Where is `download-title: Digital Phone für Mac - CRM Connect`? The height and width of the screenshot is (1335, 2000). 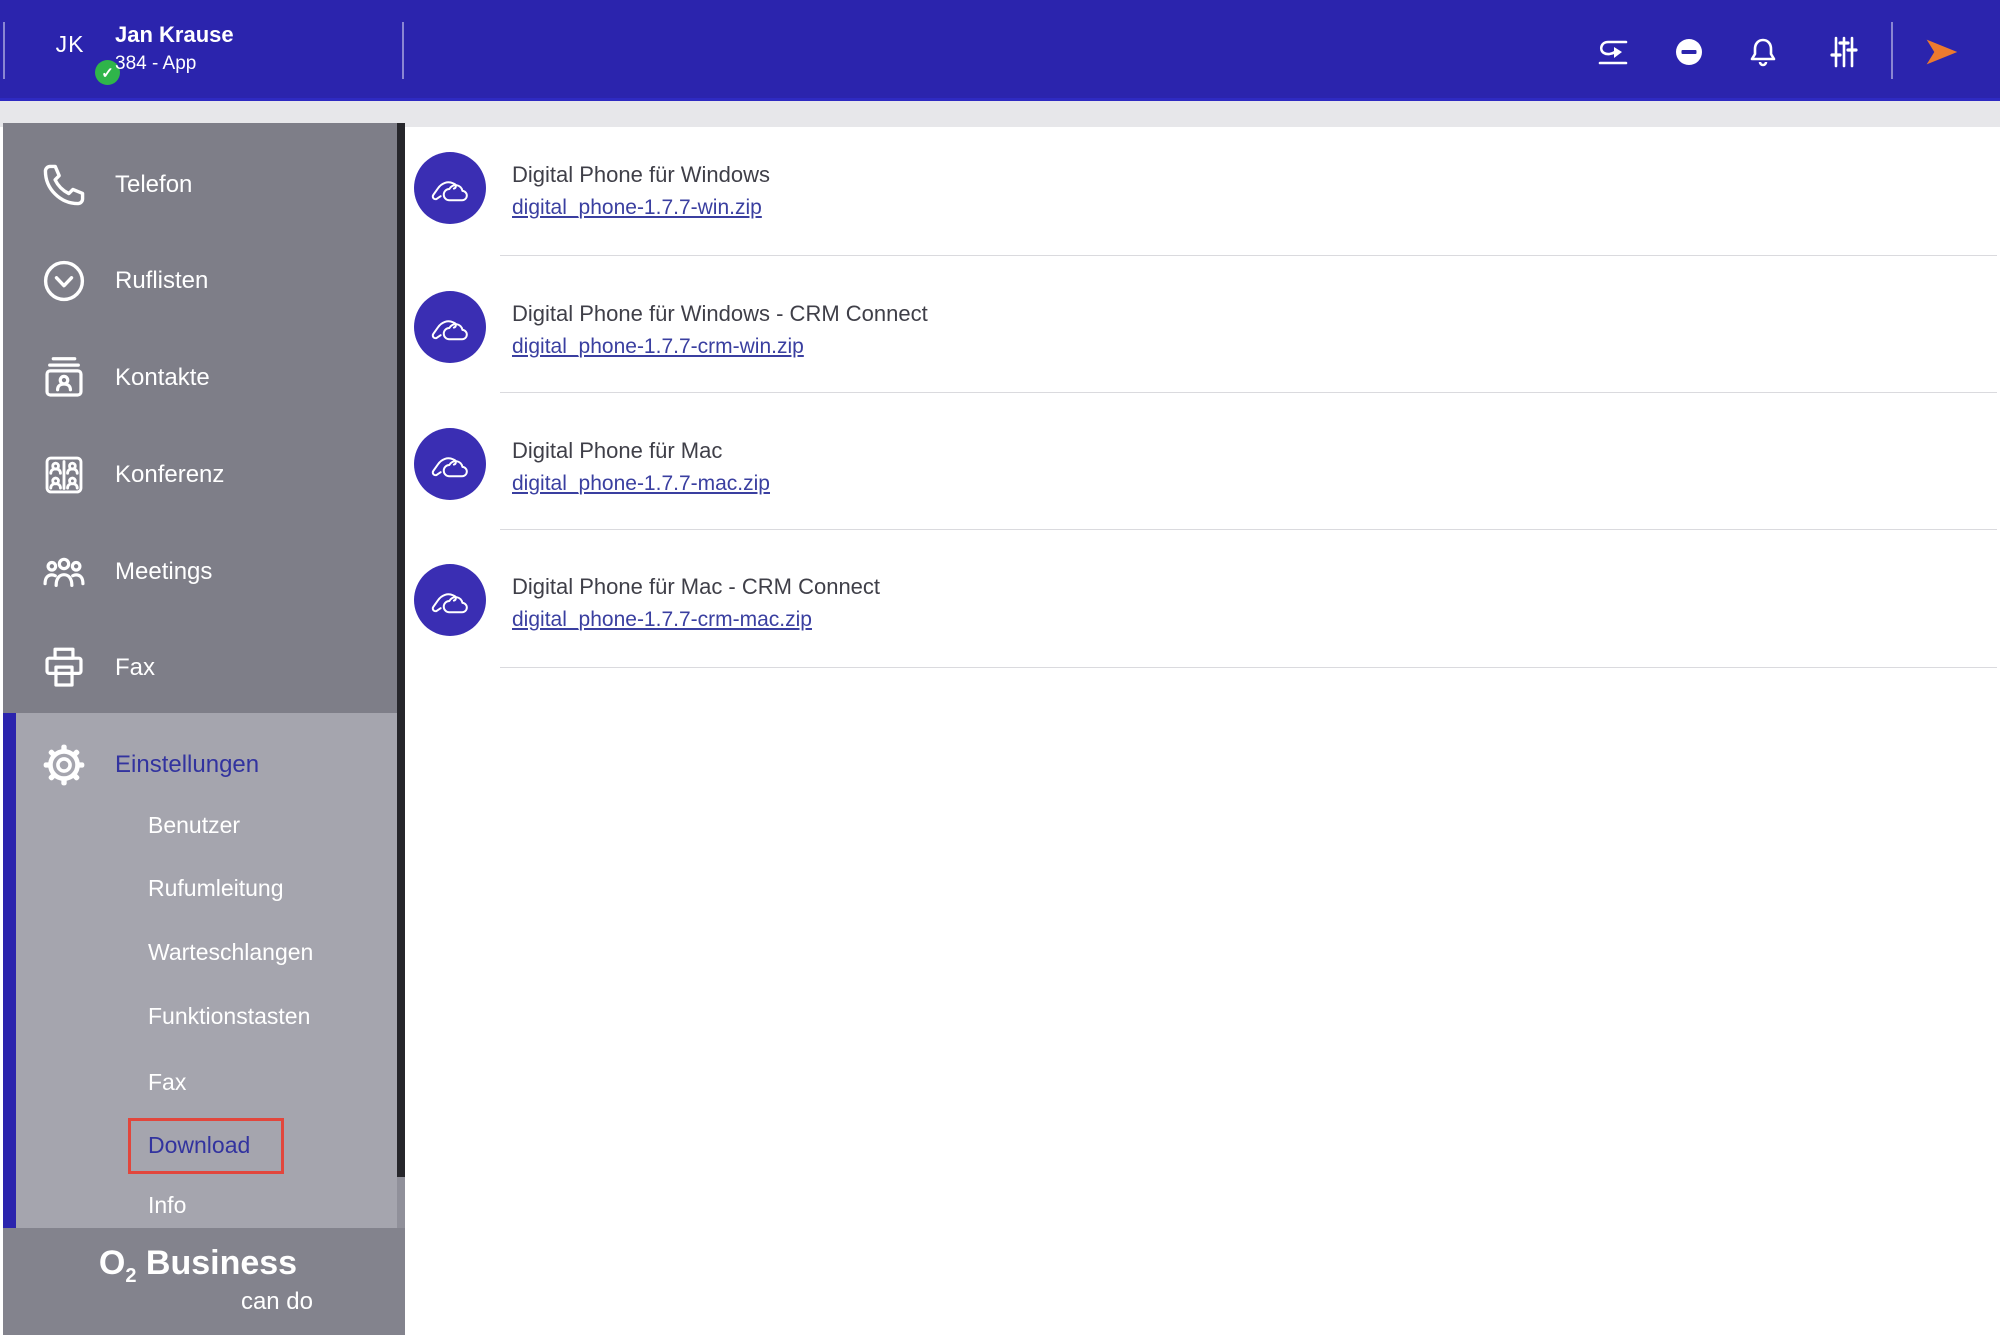 download-title: Digital Phone für Mac - CRM Connect is located at coordinates (696, 586).